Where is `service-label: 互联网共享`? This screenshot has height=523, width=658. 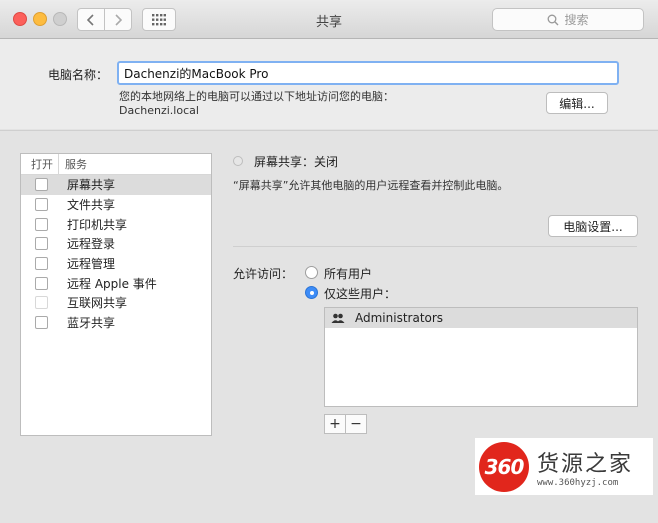
service-label: 互联网共享 is located at coordinates (97, 303).